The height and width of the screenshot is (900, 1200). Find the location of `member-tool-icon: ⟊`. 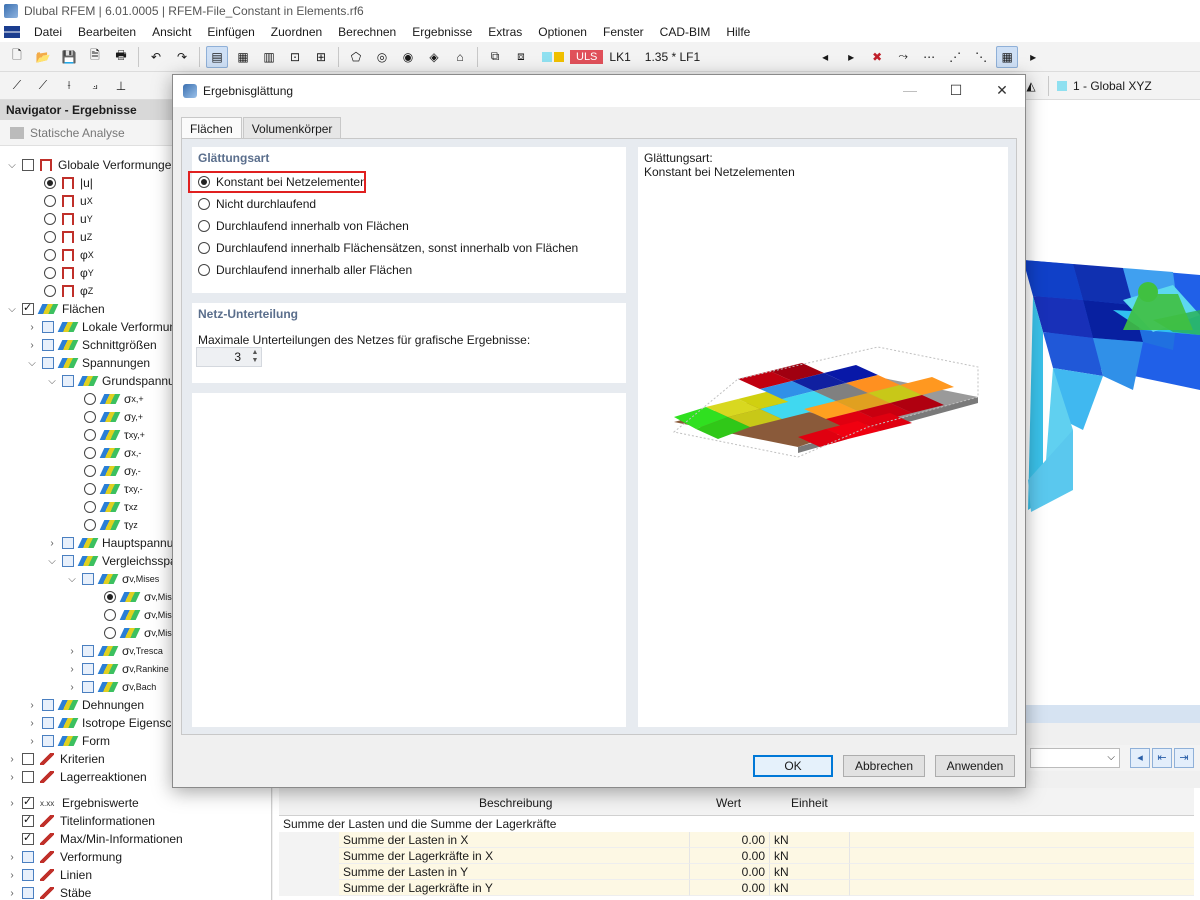

member-tool-icon: ⟊ is located at coordinates (69, 86).